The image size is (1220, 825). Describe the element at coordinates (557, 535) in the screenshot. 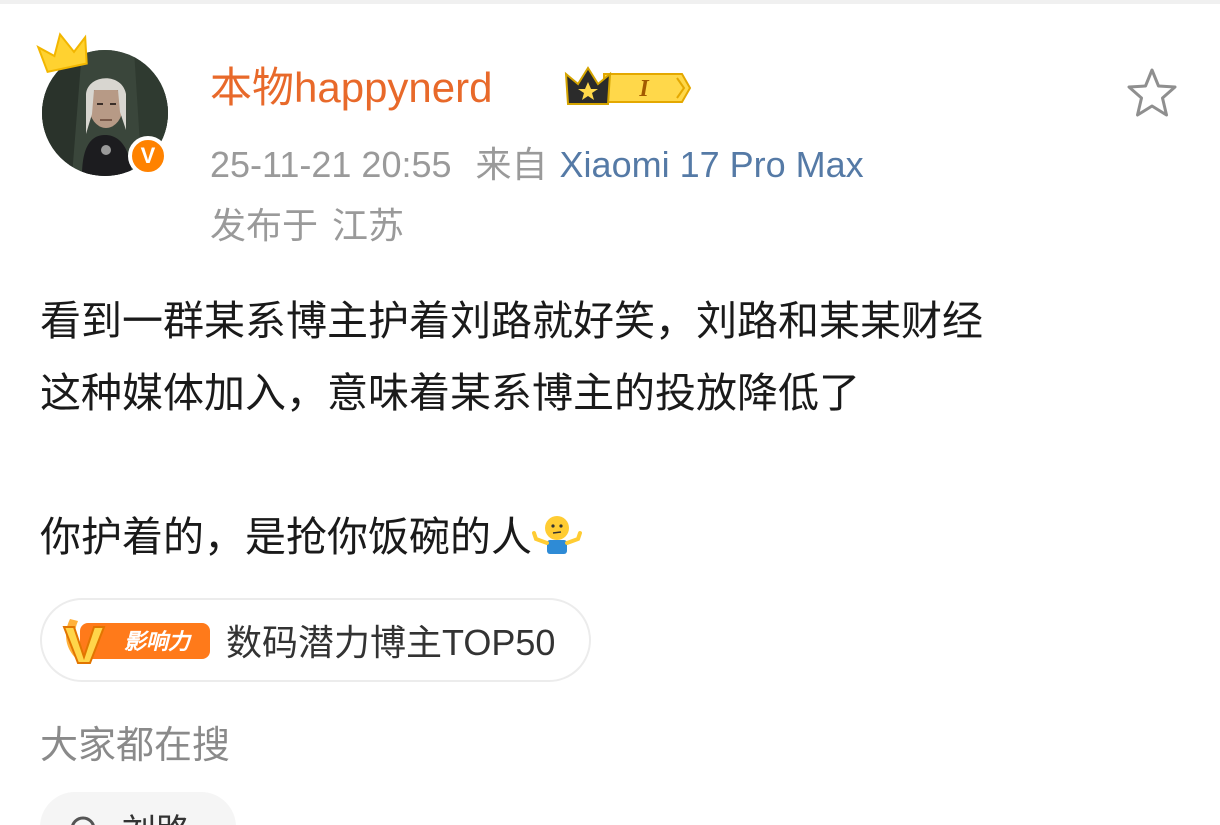

I see `shrug-emoji-icon` at that location.